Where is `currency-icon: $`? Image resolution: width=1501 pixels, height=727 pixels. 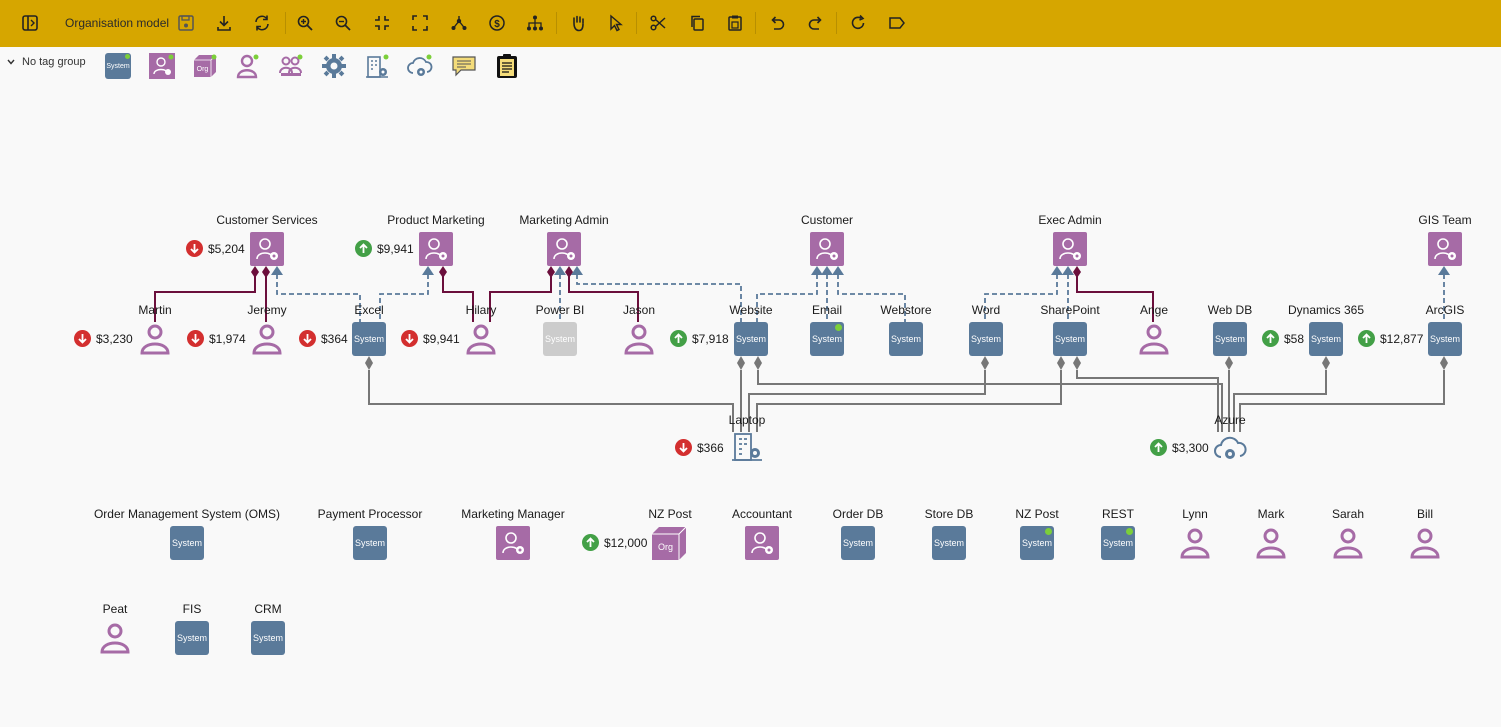 currency-icon: $ is located at coordinates (497, 23).